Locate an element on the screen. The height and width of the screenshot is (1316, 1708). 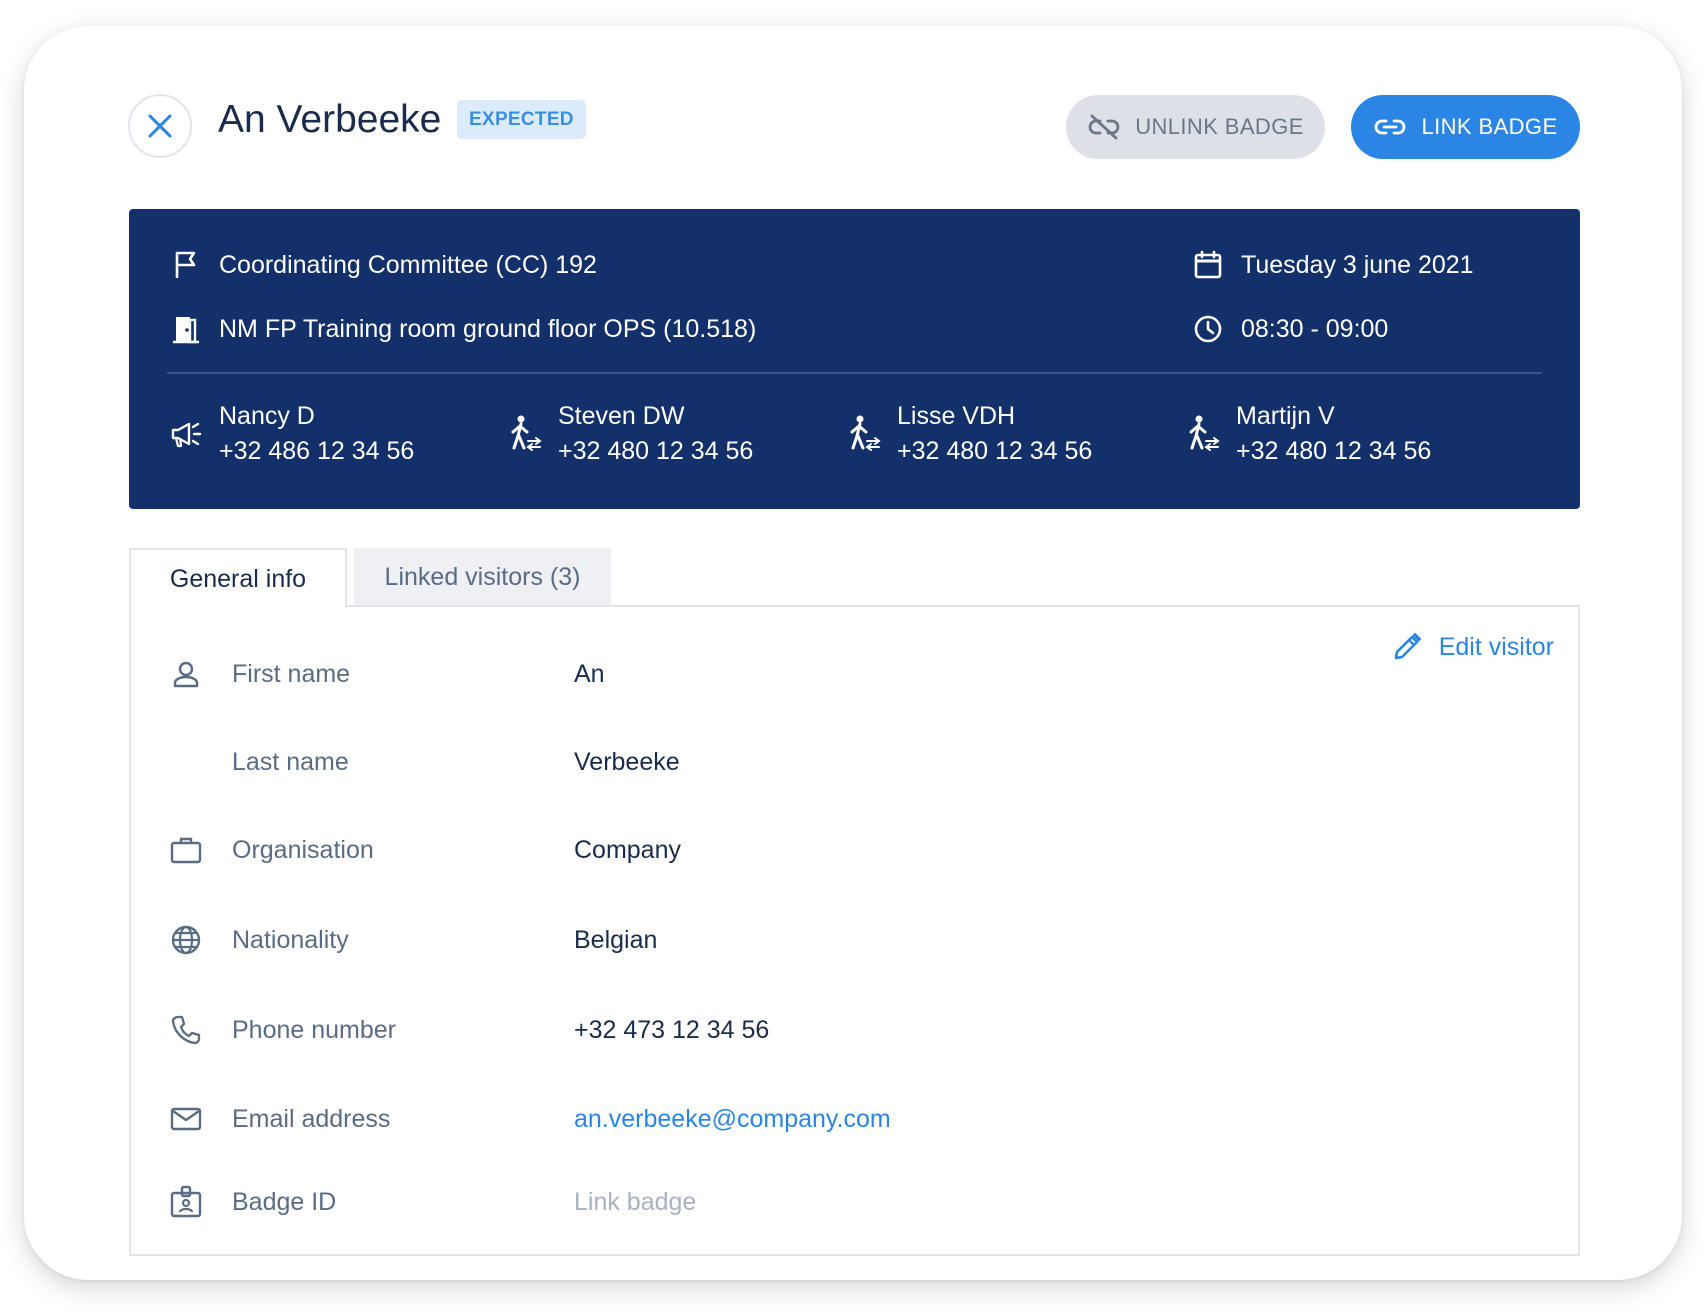
escort-contact: Lisse VDH +32 480 12 34 56 is located at coordinates (968, 434).